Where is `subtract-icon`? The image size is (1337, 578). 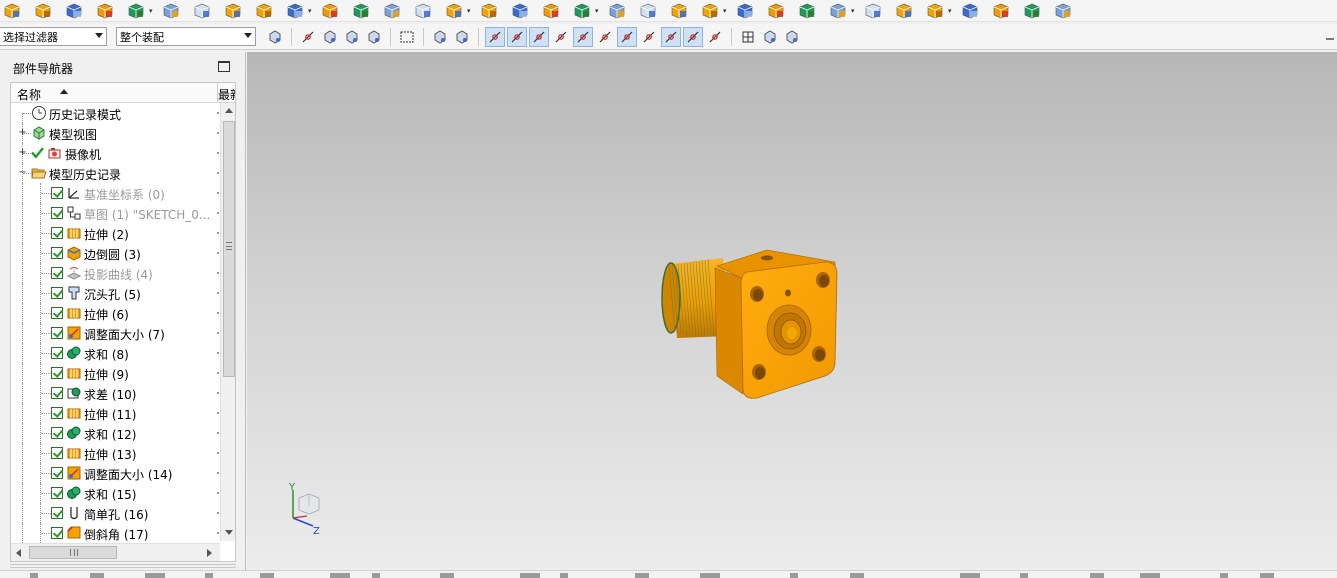 subtract-icon is located at coordinates (361, 11).